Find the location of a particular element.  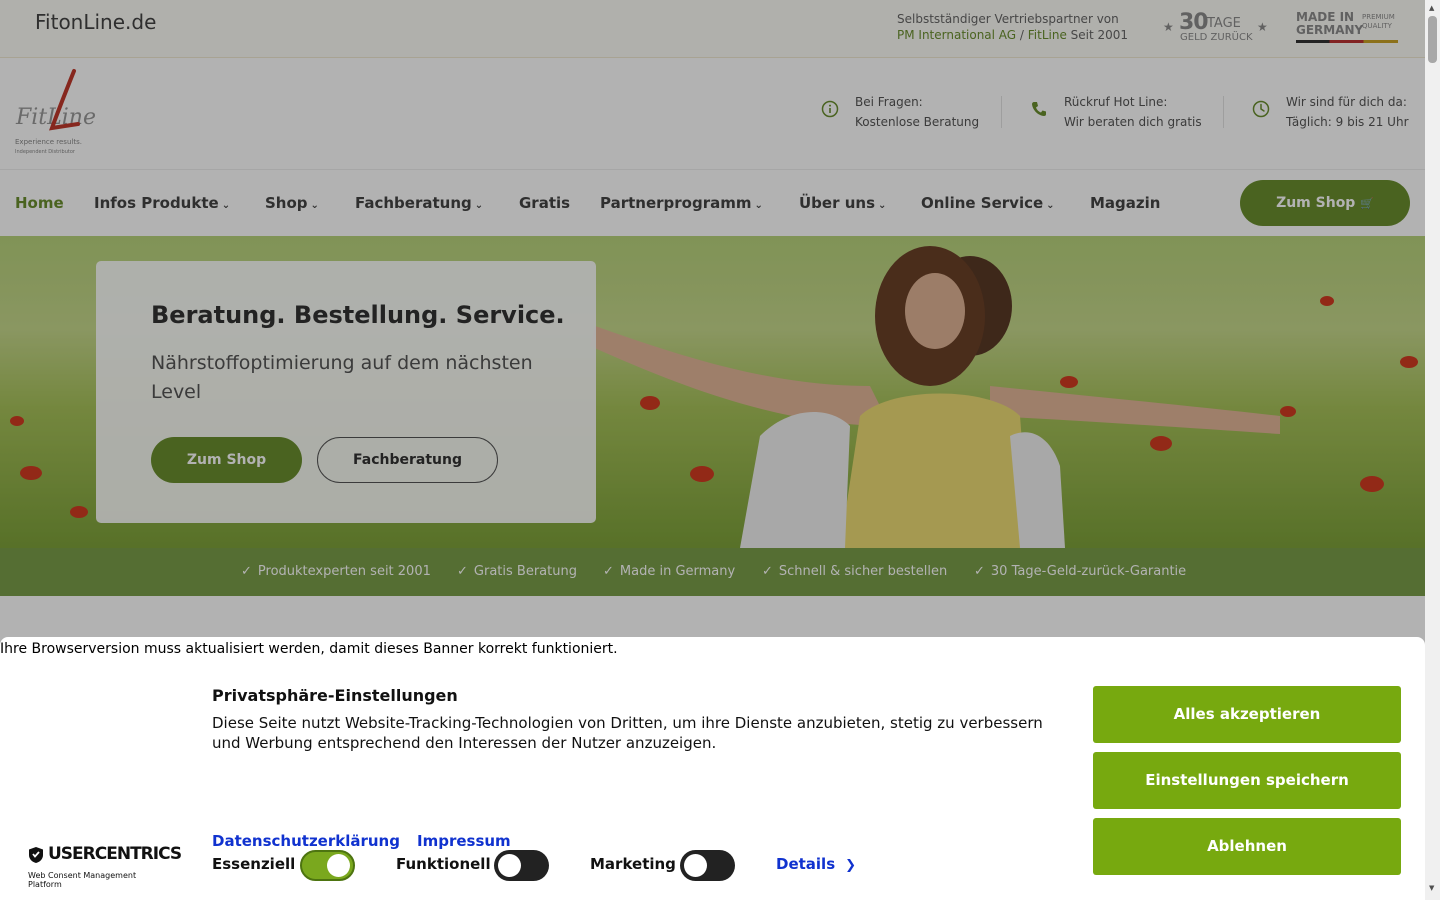

consent-title: Privatsphäre-Einstellungen is located at coordinates (335, 695).